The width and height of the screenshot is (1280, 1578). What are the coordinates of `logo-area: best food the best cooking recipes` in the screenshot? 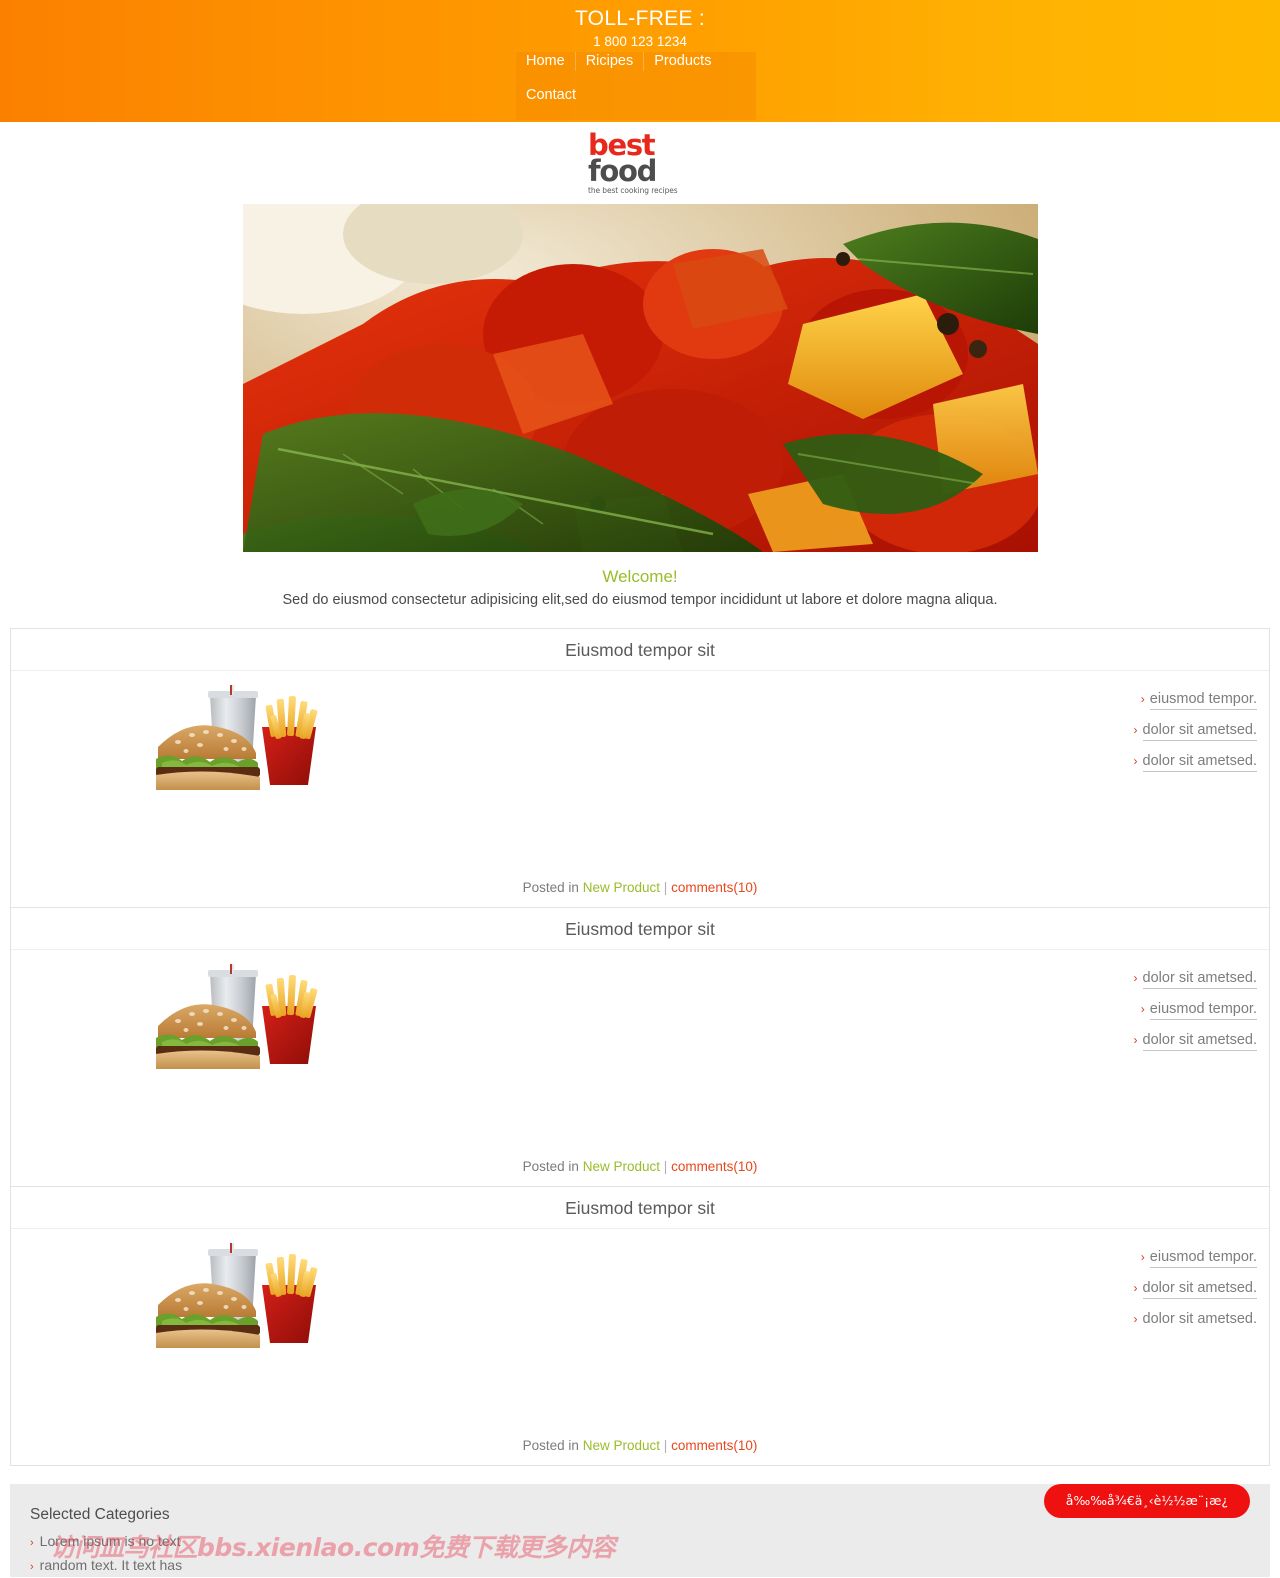 It's located at (640, 163).